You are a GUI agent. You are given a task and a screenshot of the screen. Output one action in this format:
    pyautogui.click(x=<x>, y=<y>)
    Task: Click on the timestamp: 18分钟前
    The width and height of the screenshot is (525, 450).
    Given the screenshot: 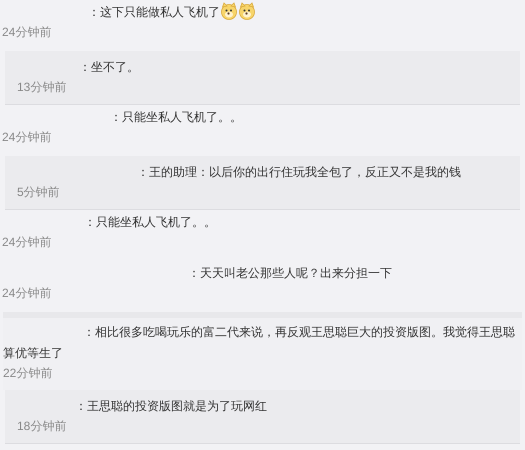 What is the action you would take?
    pyautogui.click(x=41, y=426)
    